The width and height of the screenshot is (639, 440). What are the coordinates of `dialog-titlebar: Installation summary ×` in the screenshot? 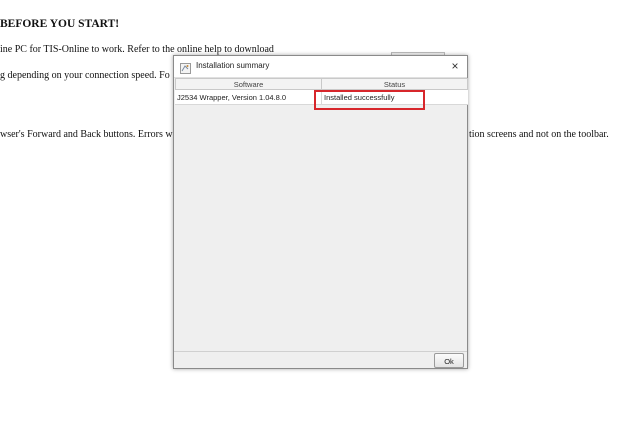 It's located at (320, 67).